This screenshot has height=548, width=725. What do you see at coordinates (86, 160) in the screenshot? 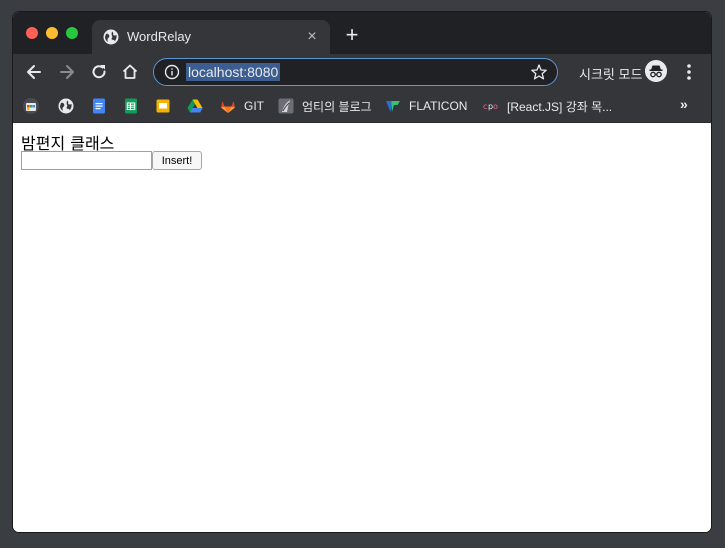
I see `word-input` at bounding box center [86, 160].